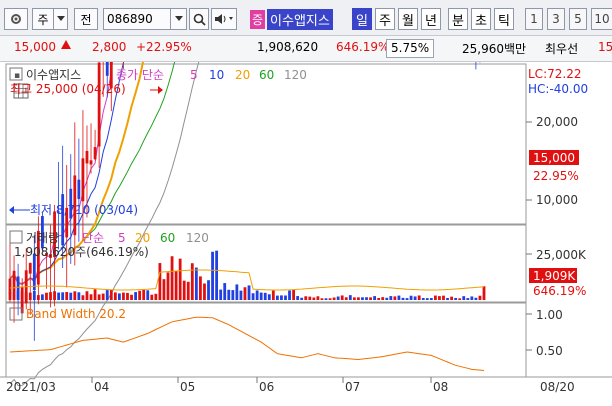  I want to click on x-label-06: 06, so click(266, 387).